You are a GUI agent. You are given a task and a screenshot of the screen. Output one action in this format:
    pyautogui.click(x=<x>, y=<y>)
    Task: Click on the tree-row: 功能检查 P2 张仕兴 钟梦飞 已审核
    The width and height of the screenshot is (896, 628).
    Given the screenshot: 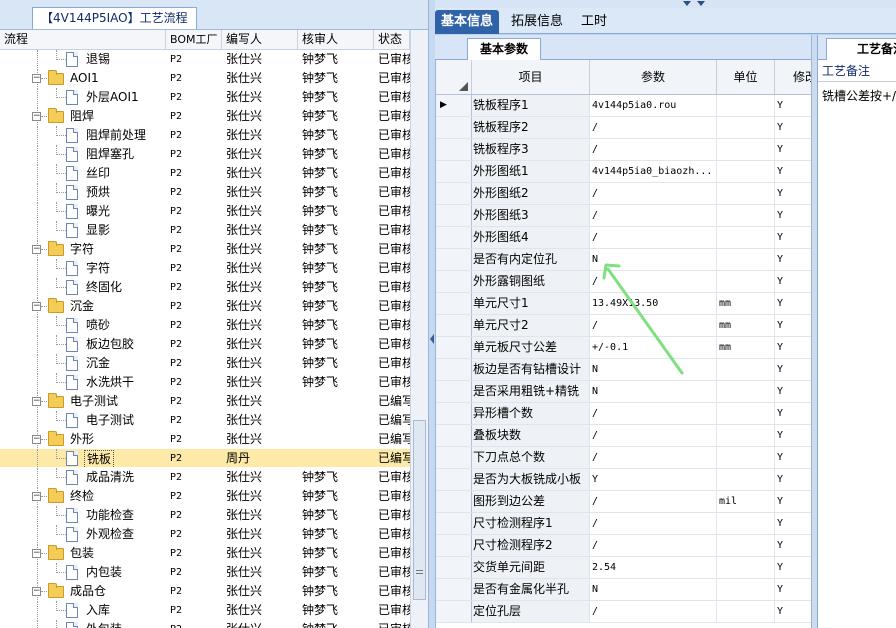 What is the action you would take?
    pyautogui.click(x=205, y=515)
    